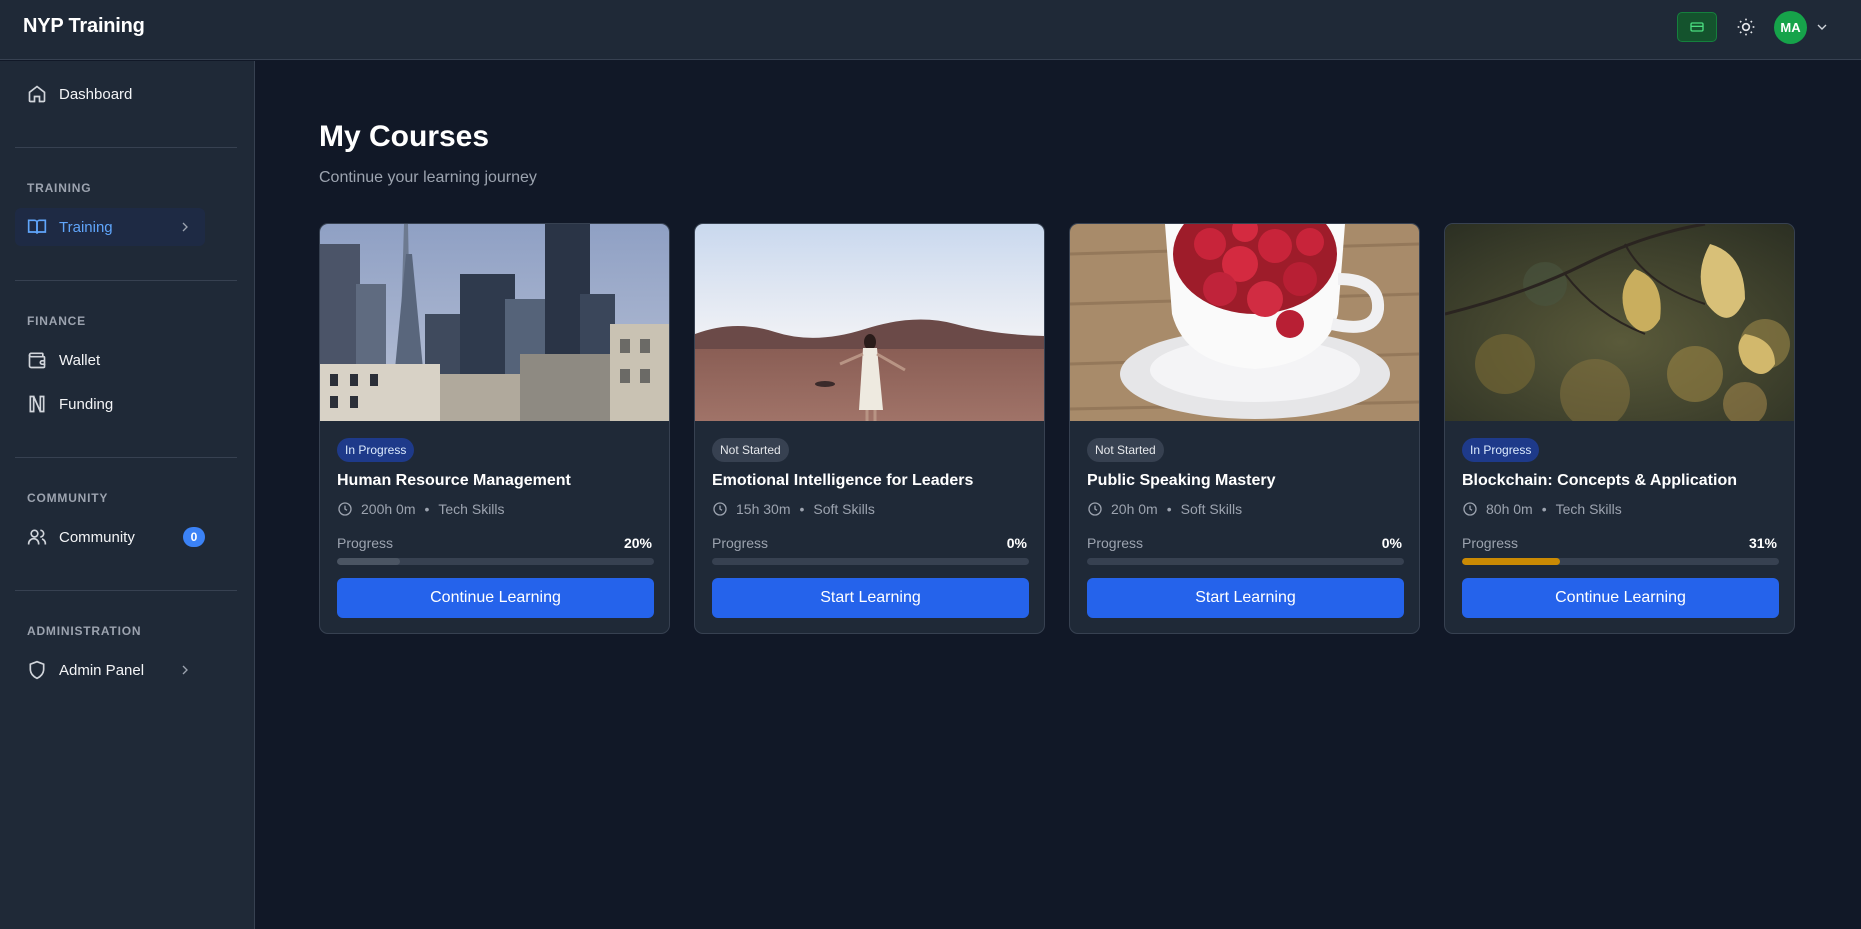 The width and height of the screenshot is (1861, 929). Describe the element at coordinates (1762, 543) in the screenshot. I see `progress-percent: 31%` at that location.